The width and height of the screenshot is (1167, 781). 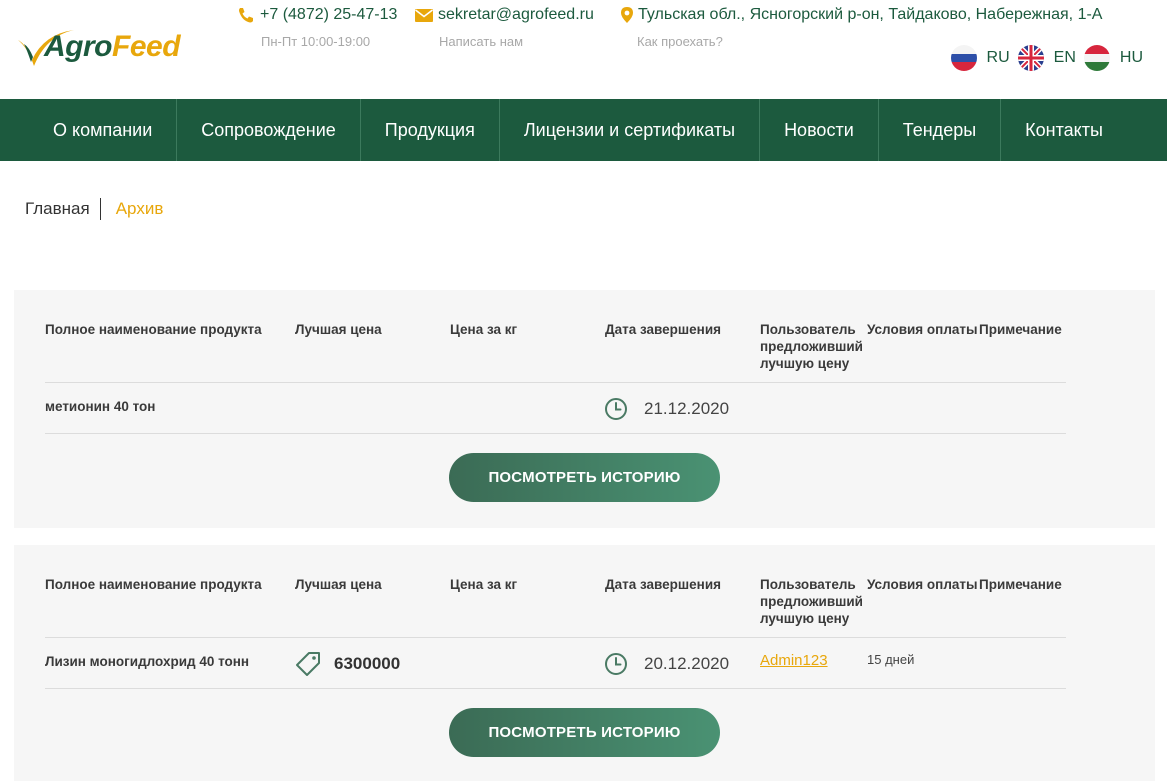 What do you see at coordinates (308, 663) in the screenshot?
I see `price-tag-icon` at bounding box center [308, 663].